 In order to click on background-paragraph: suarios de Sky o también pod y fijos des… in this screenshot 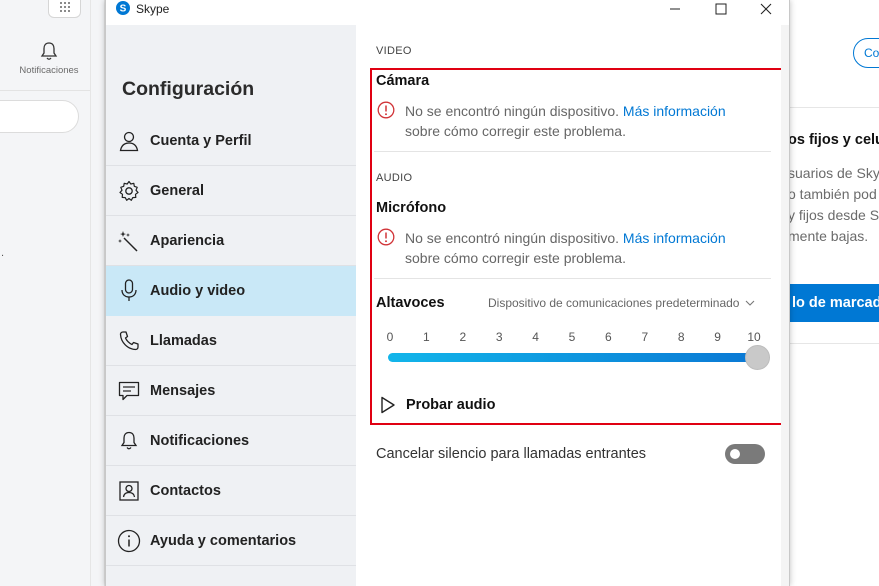, I will do `click(834, 205)`.